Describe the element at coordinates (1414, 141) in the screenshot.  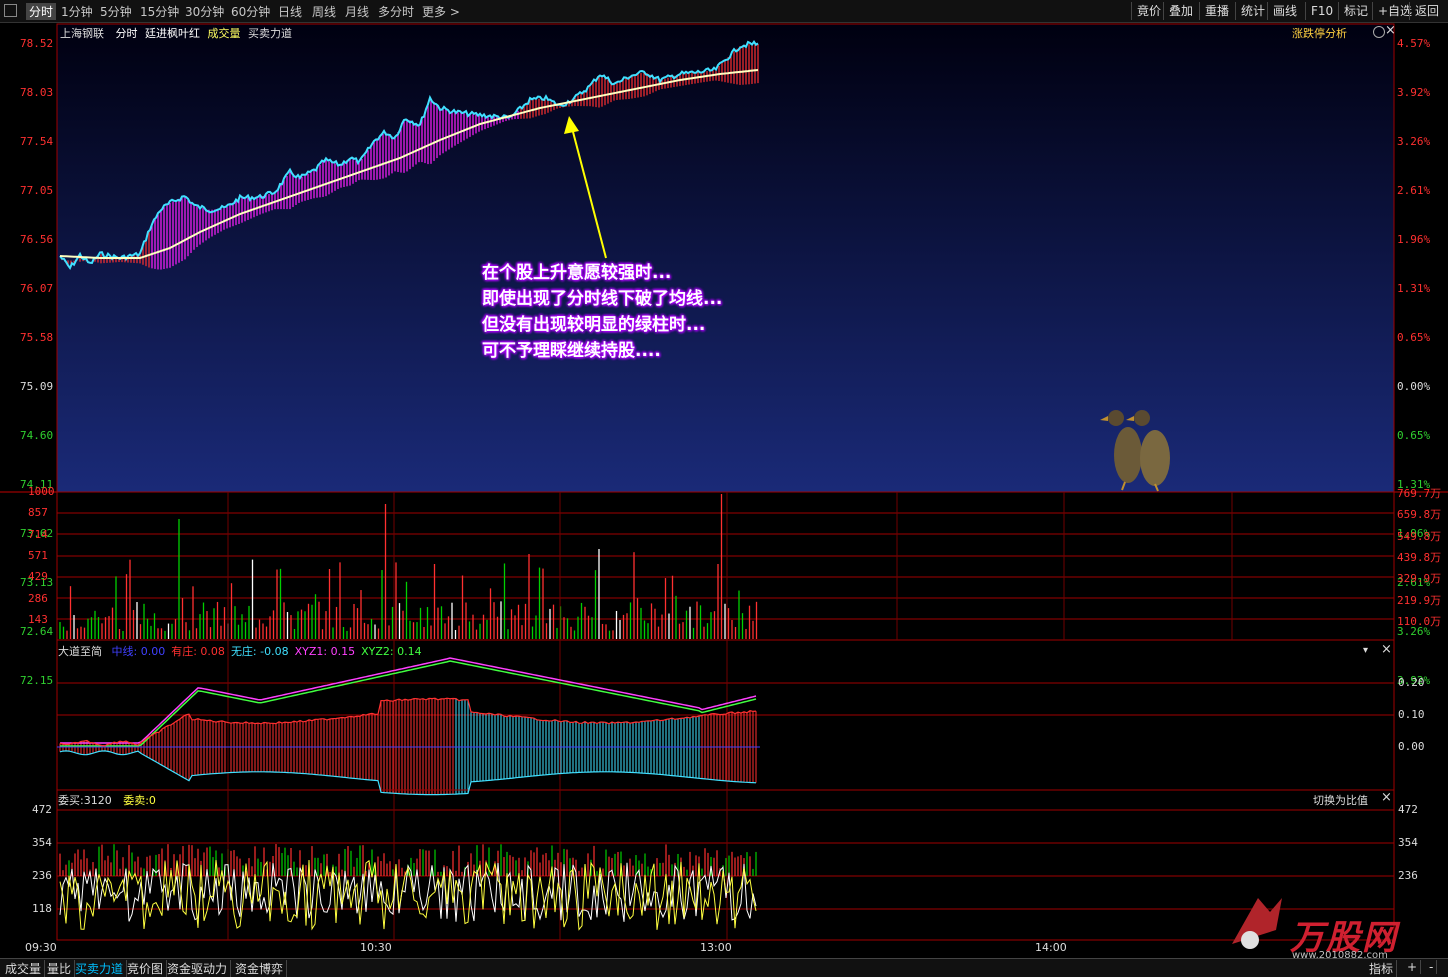
I see `pct-axis-label: 3.26%` at that location.